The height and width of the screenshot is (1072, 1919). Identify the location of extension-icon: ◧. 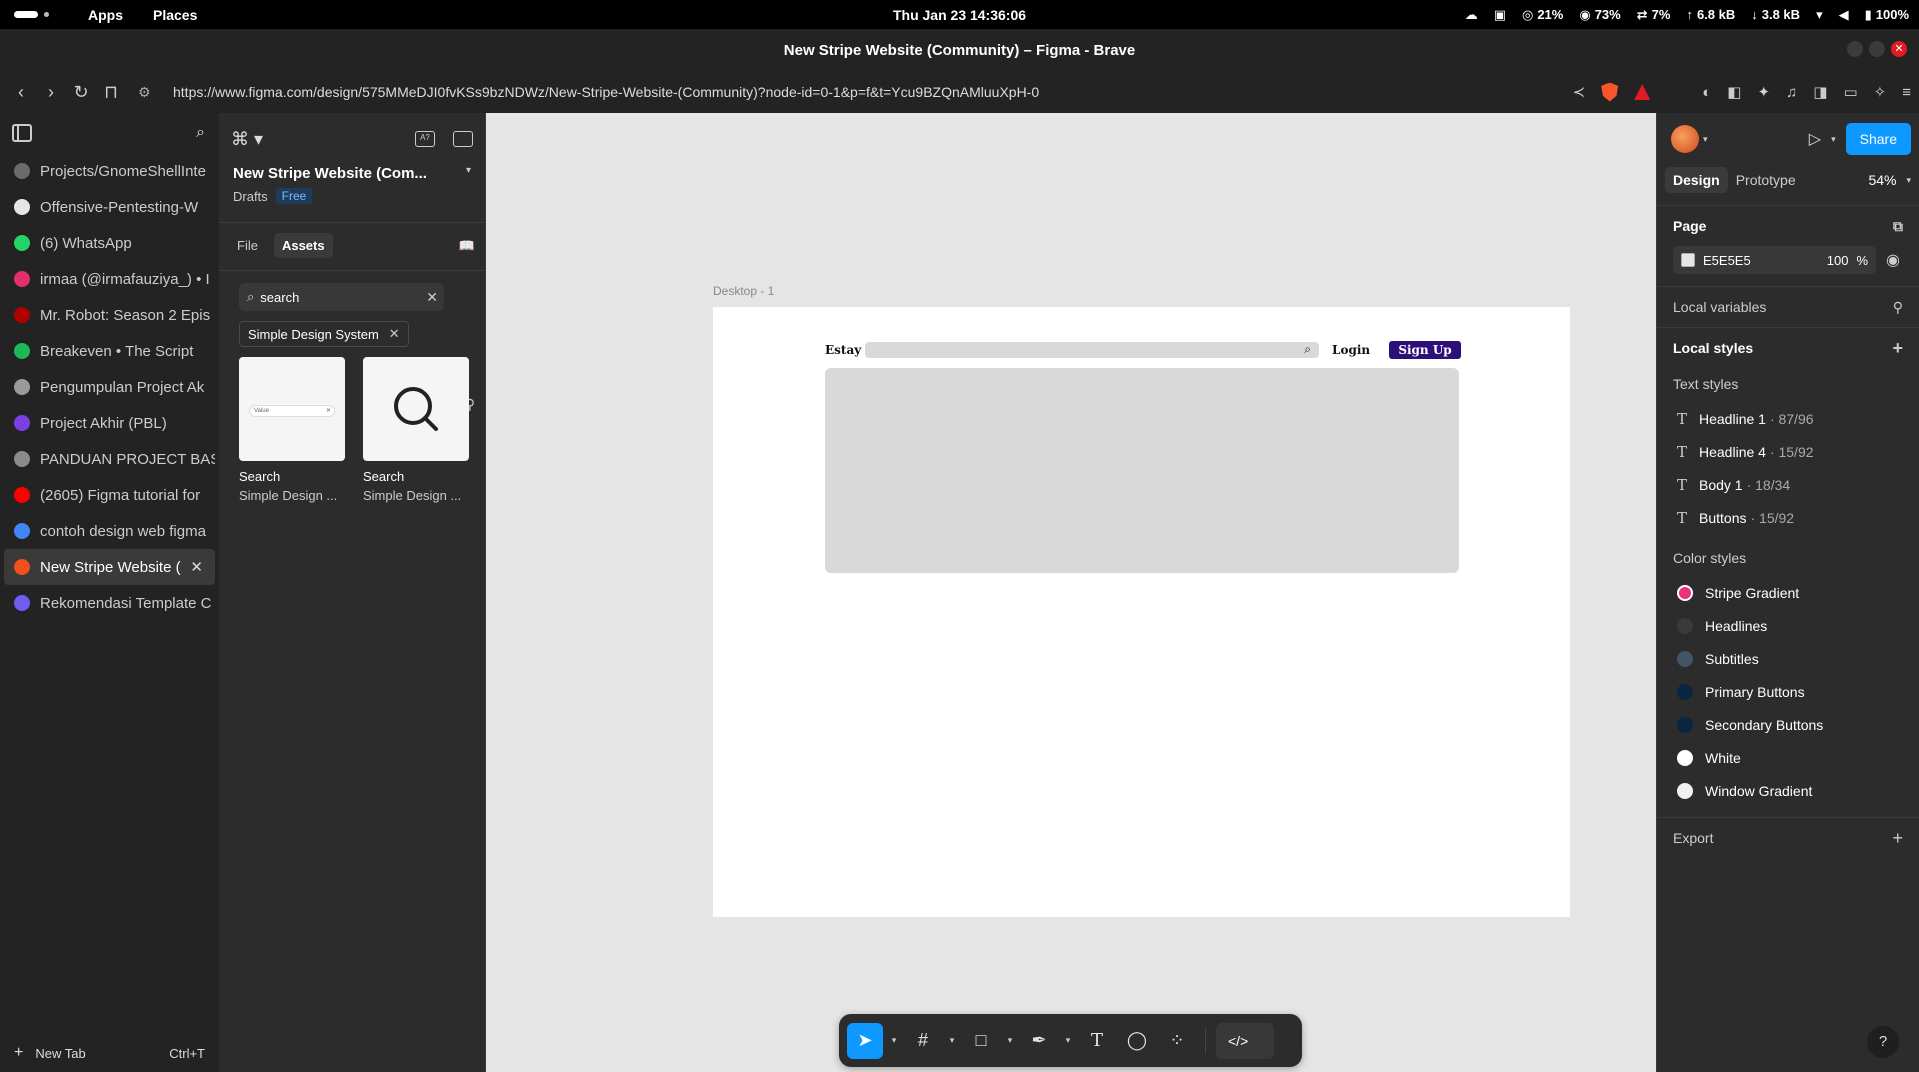
(1734, 92).